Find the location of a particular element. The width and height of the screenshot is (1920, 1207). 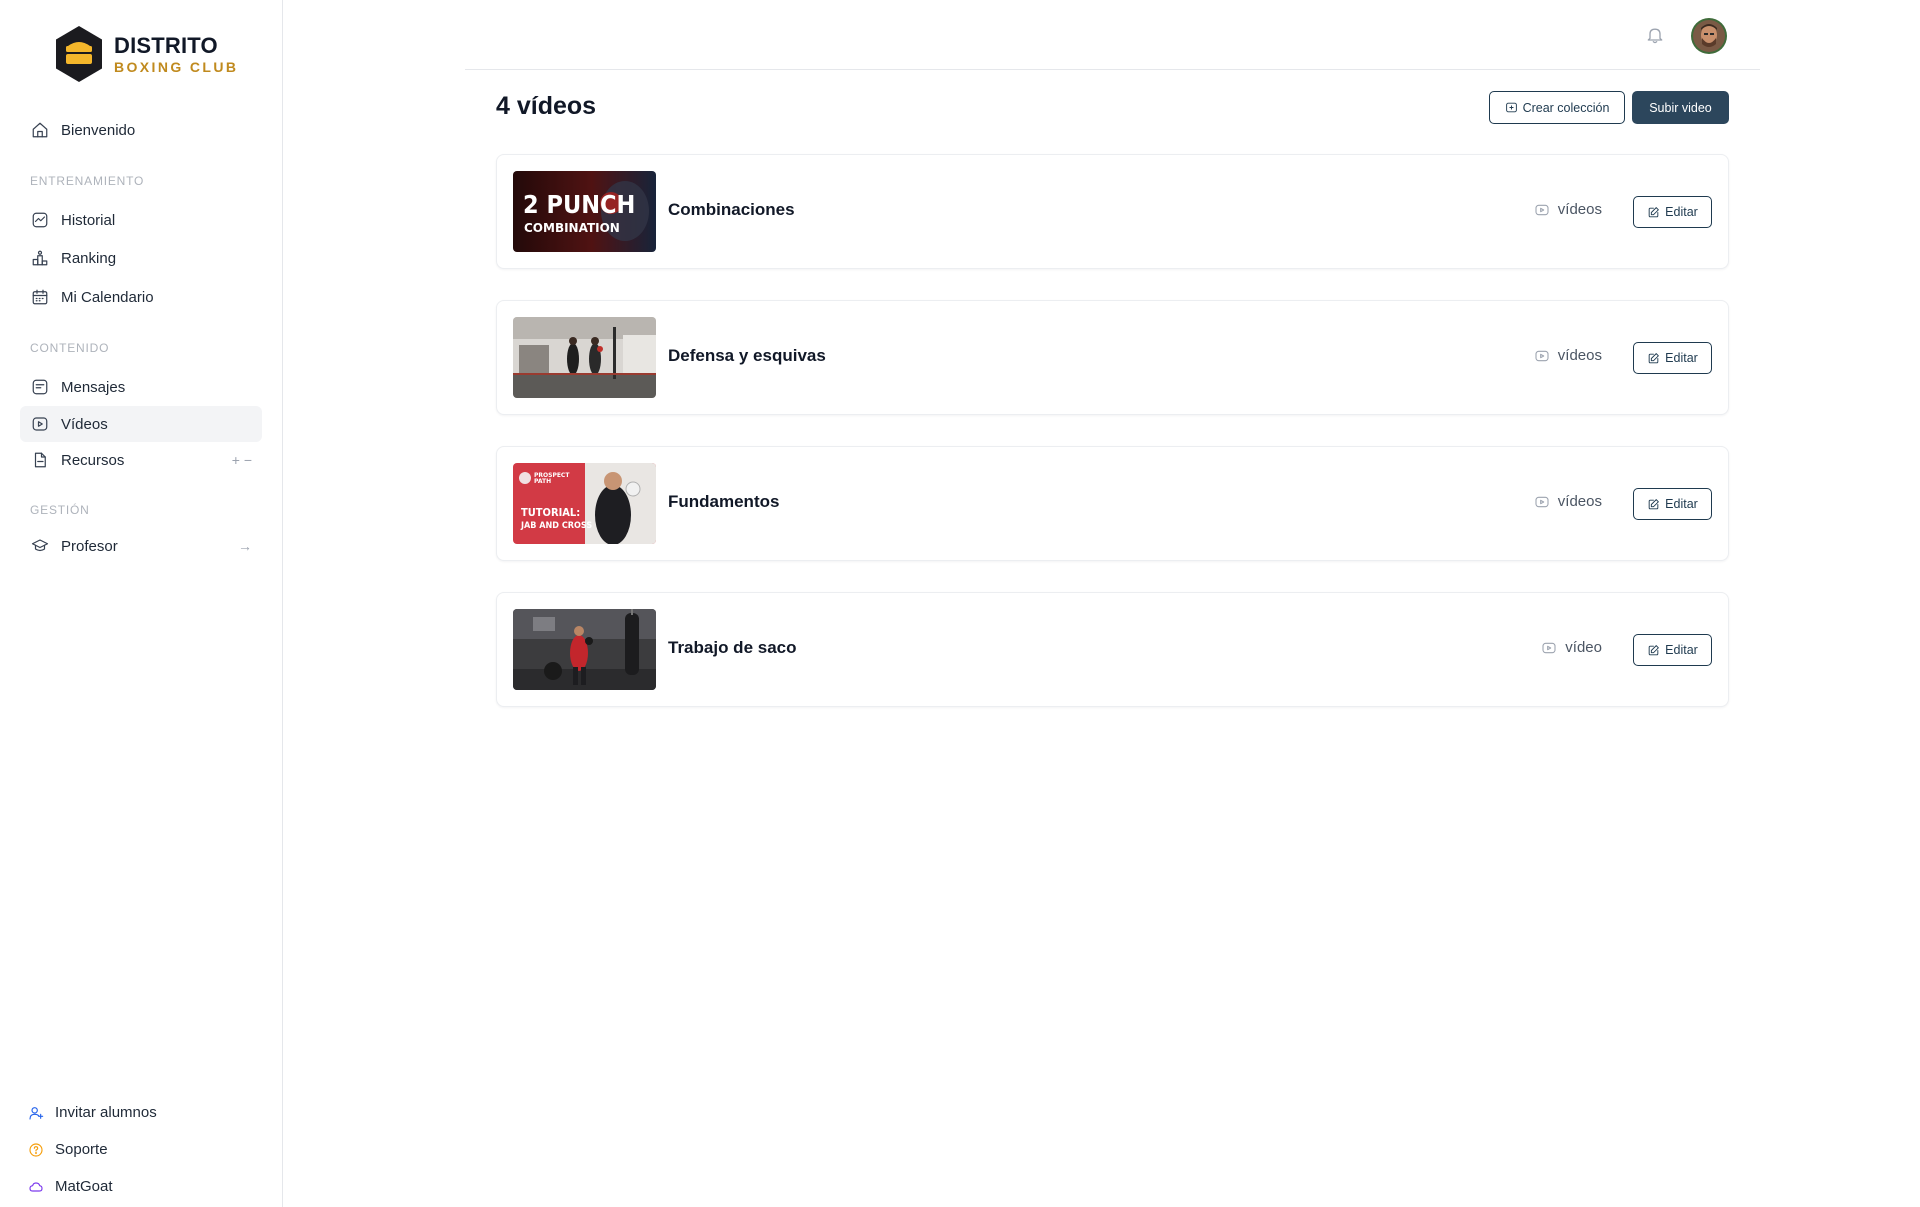

sidebar-item-label: Recursos is located at coordinates (93, 460).